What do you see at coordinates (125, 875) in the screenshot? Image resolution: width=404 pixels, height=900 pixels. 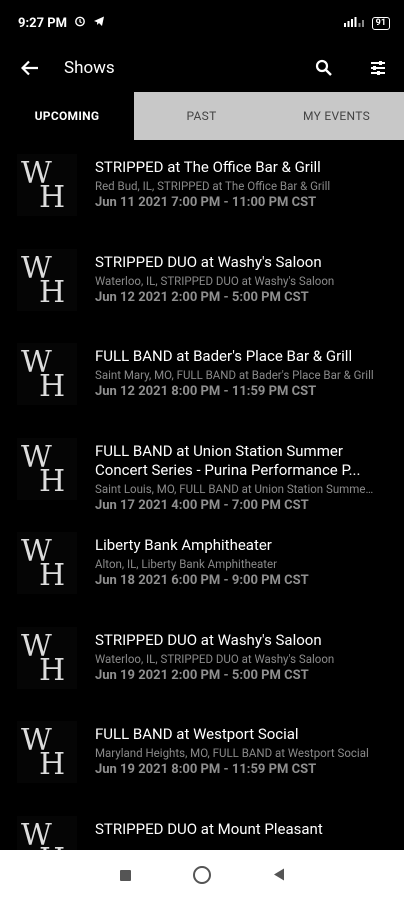 I see `recents-button` at bounding box center [125, 875].